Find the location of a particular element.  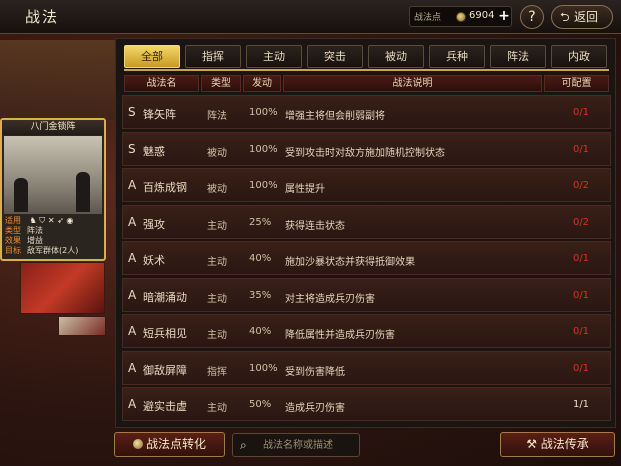

back-button: ⮌ 返回 is located at coordinates (582, 17).